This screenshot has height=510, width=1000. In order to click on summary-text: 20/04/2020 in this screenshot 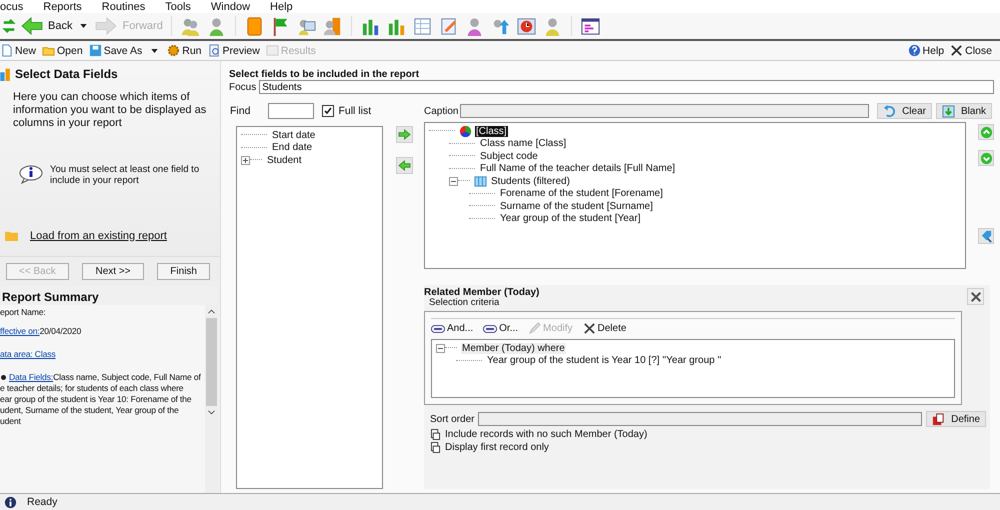, I will do `click(61, 331)`.